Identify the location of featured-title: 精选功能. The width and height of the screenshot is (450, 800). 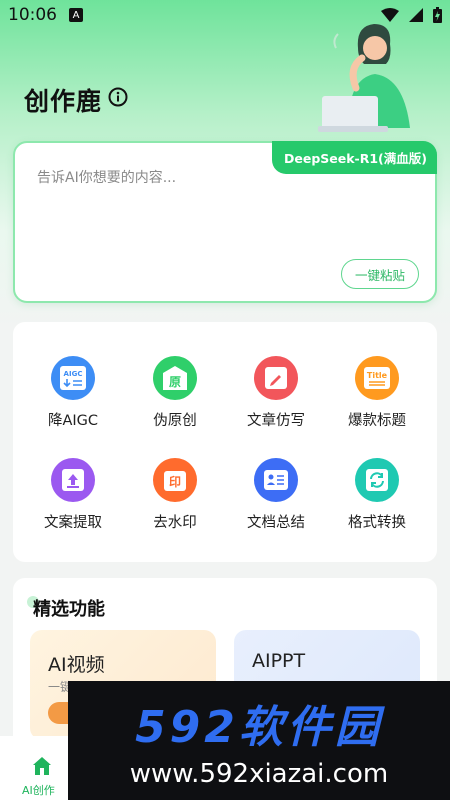
(69, 609).